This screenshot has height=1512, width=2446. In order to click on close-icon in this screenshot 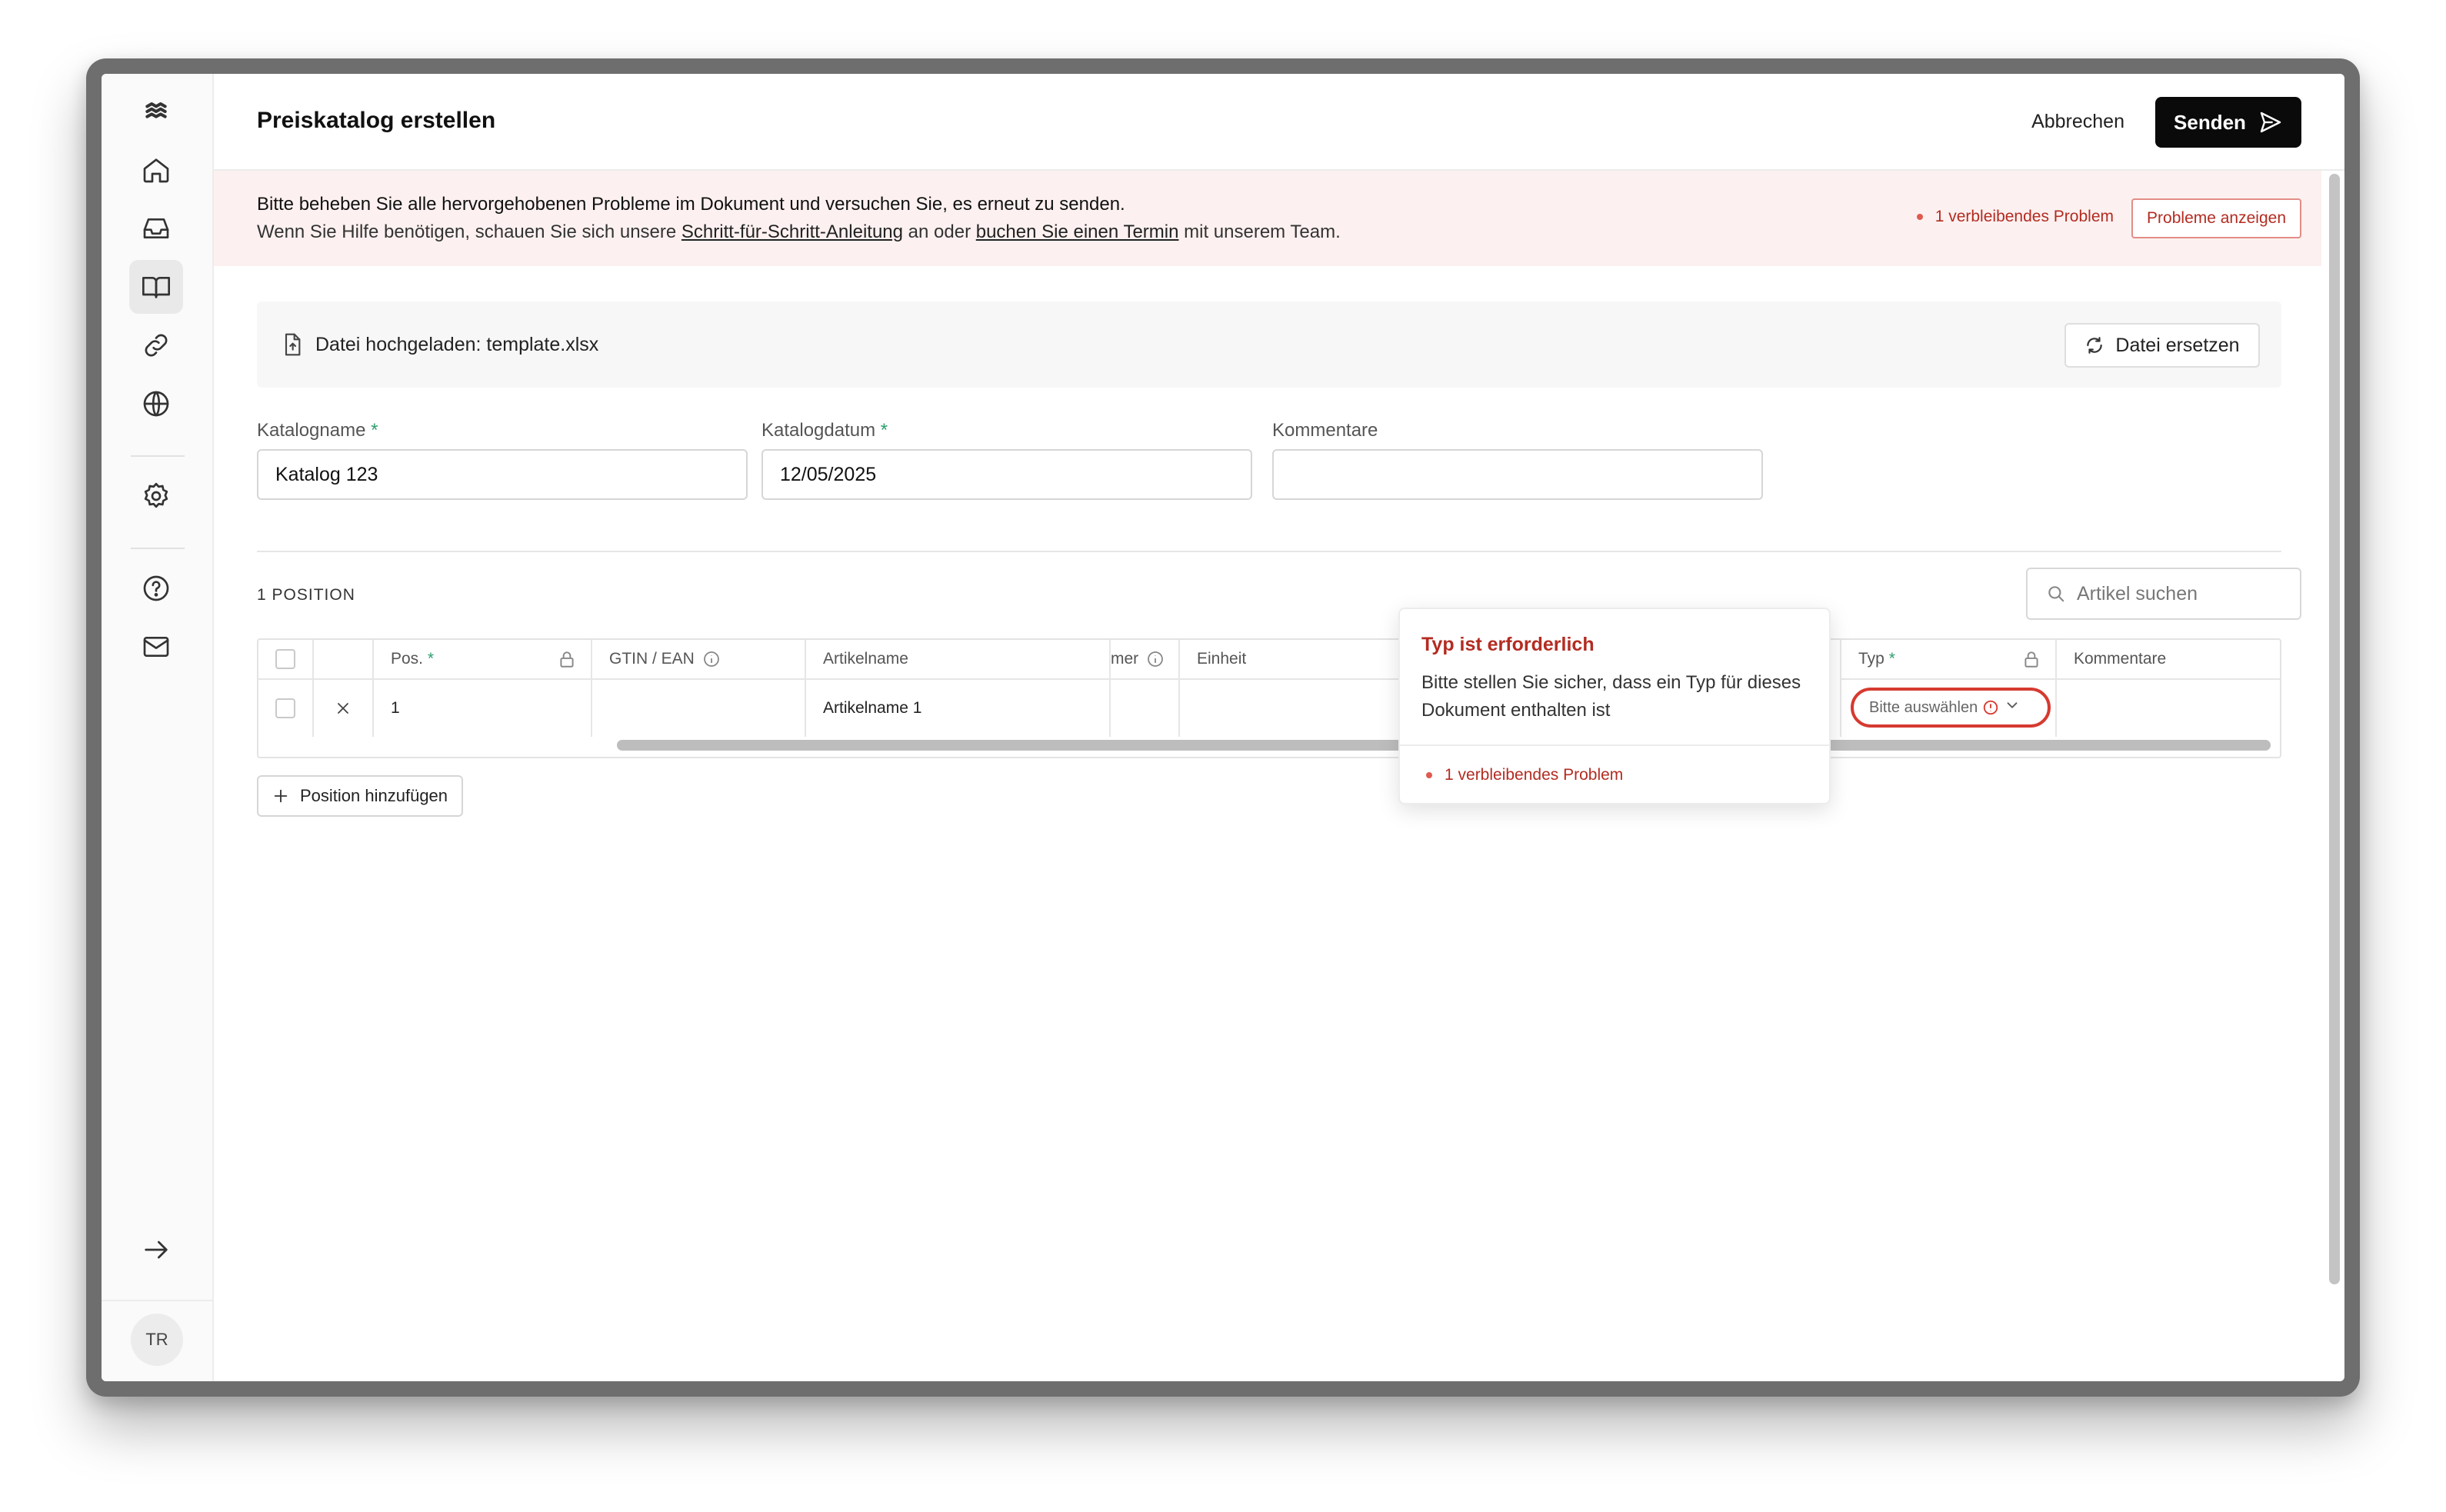, I will do `click(343, 708)`.